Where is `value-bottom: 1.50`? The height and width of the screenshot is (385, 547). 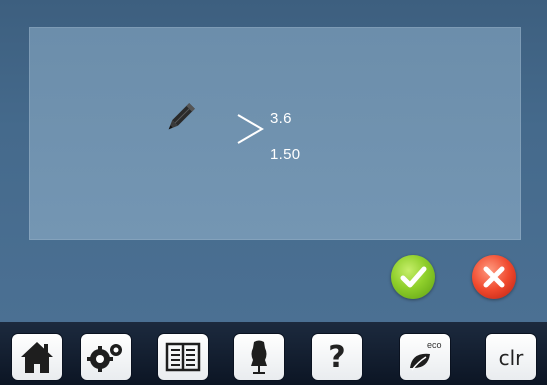 value-bottom: 1.50 is located at coordinates (285, 154).